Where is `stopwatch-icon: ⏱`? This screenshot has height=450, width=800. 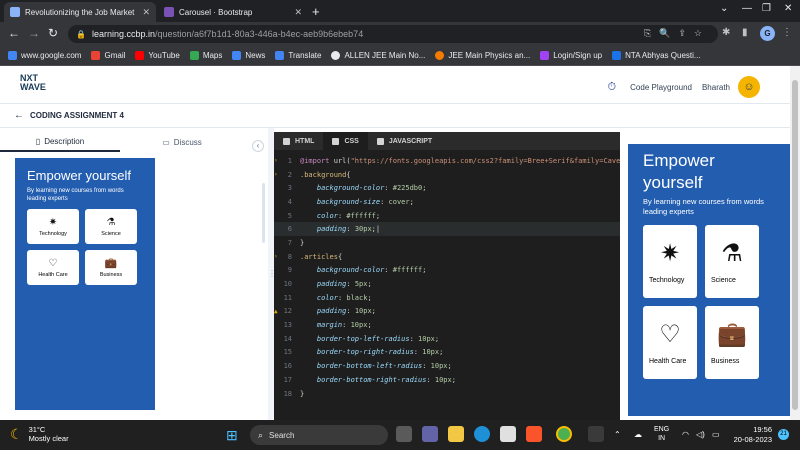
stopwatch-icon: ⏱ is located at coordinates (612, 87).